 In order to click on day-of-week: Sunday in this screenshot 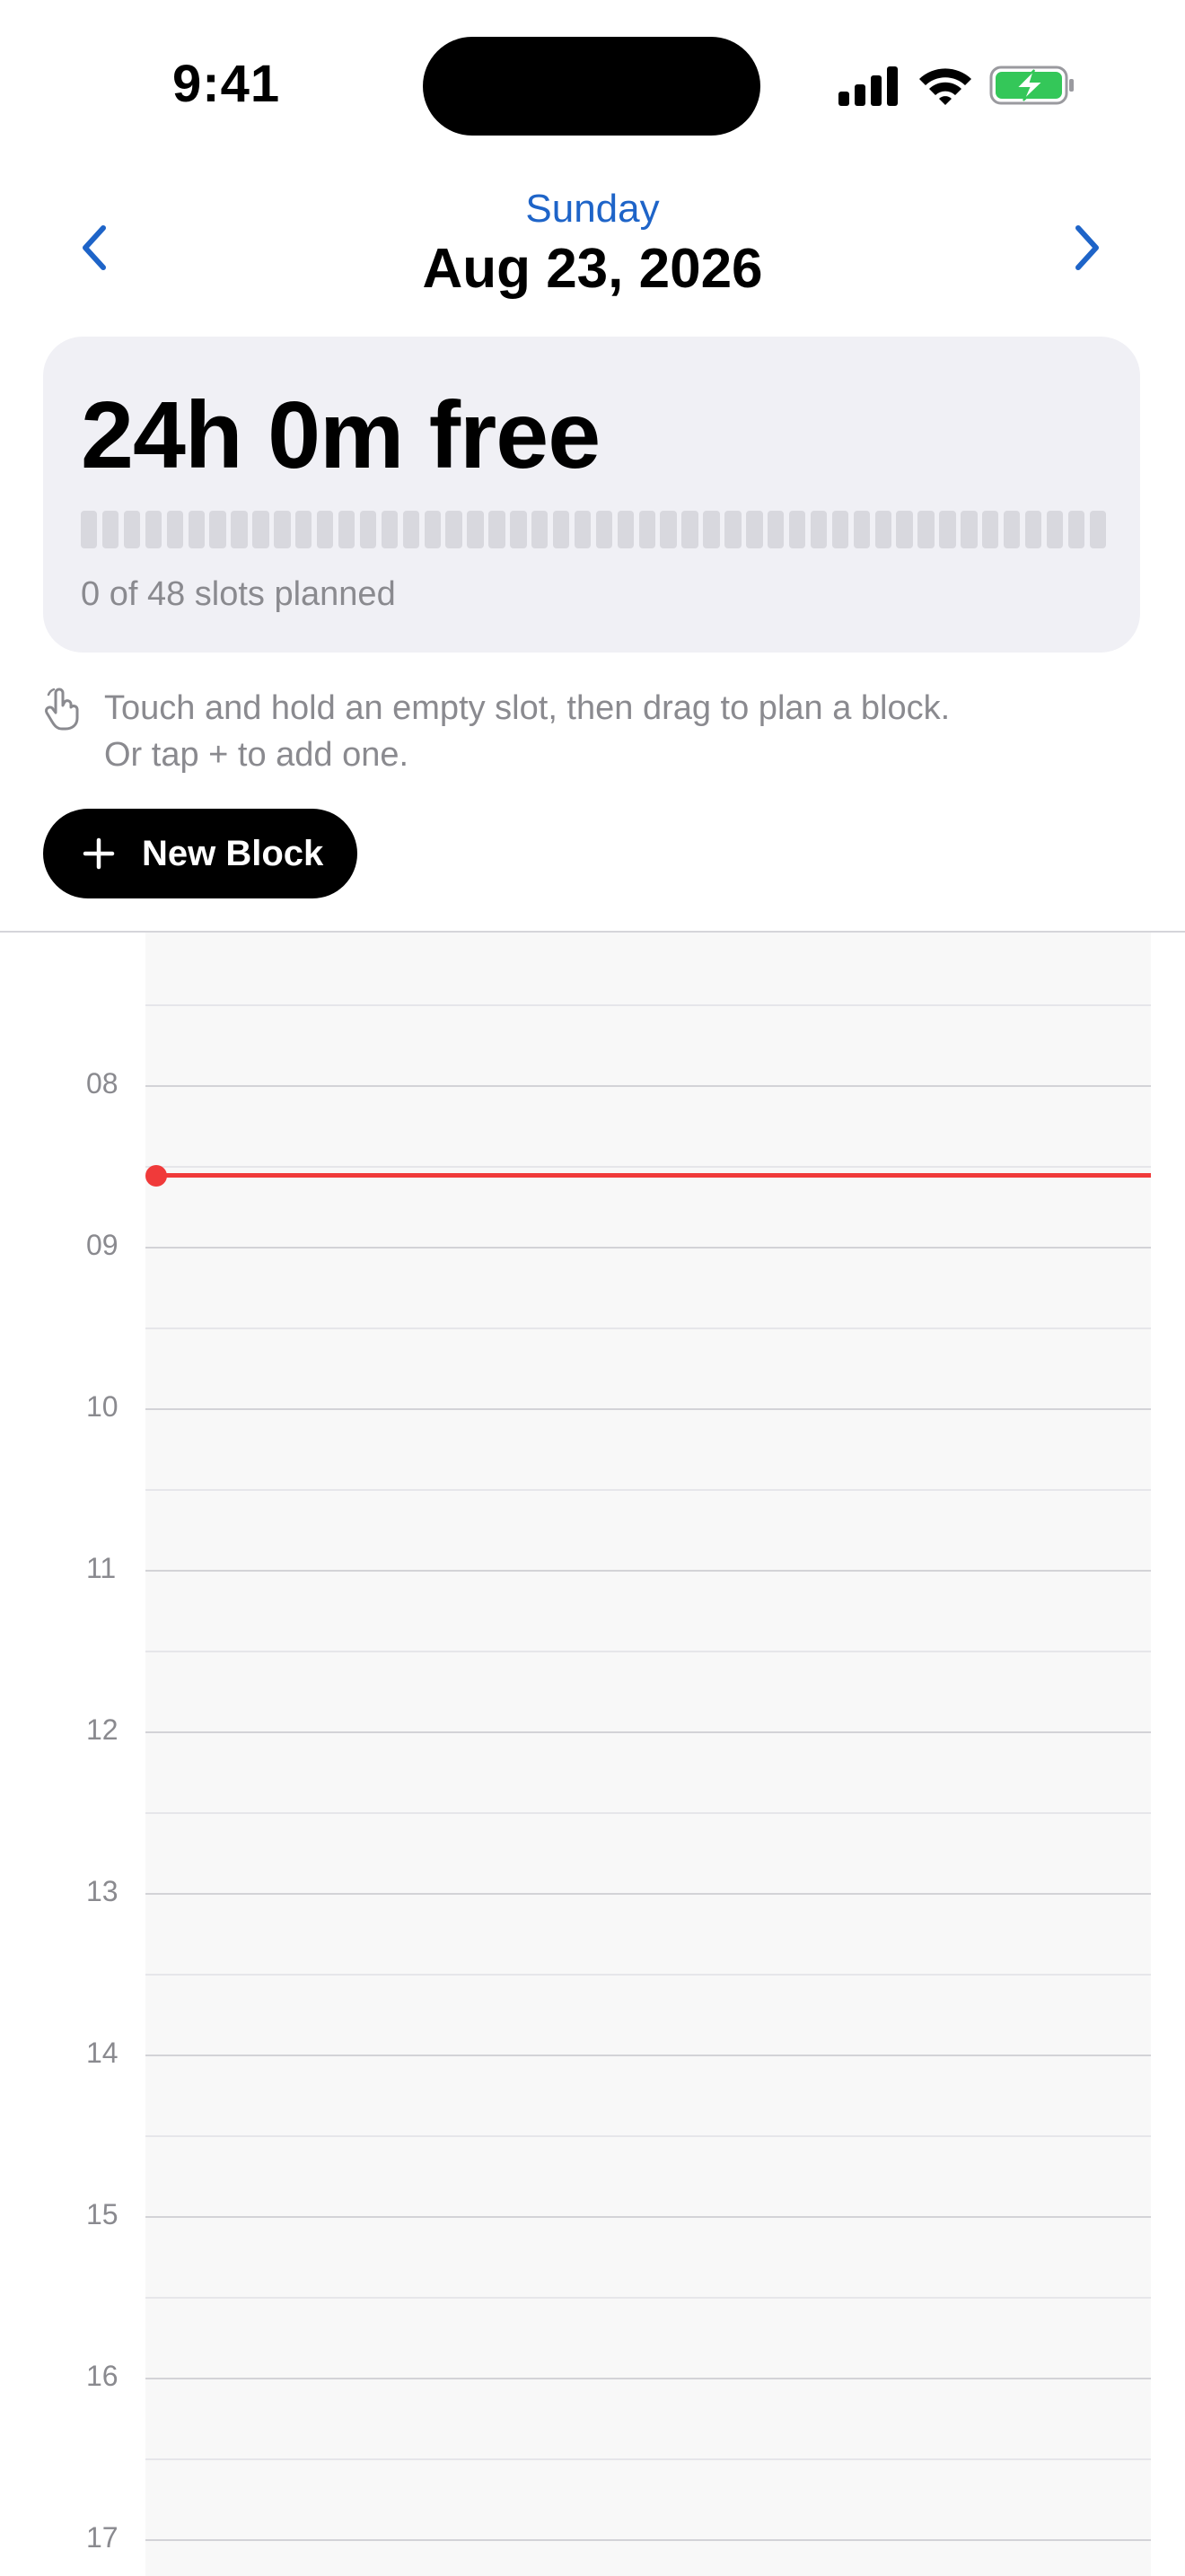, I will do `click(592, 209)`.